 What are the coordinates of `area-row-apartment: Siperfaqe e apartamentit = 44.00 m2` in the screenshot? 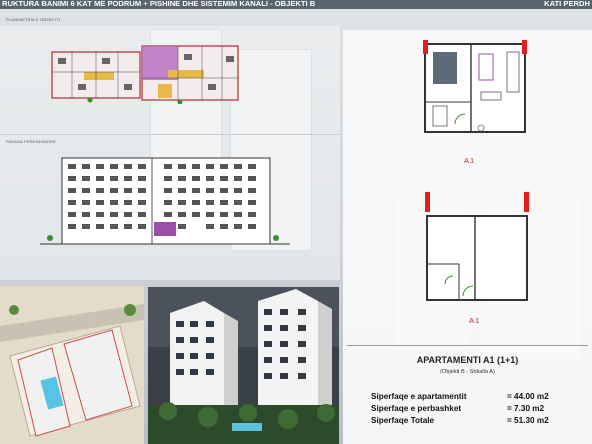 It's located at (460, 396).